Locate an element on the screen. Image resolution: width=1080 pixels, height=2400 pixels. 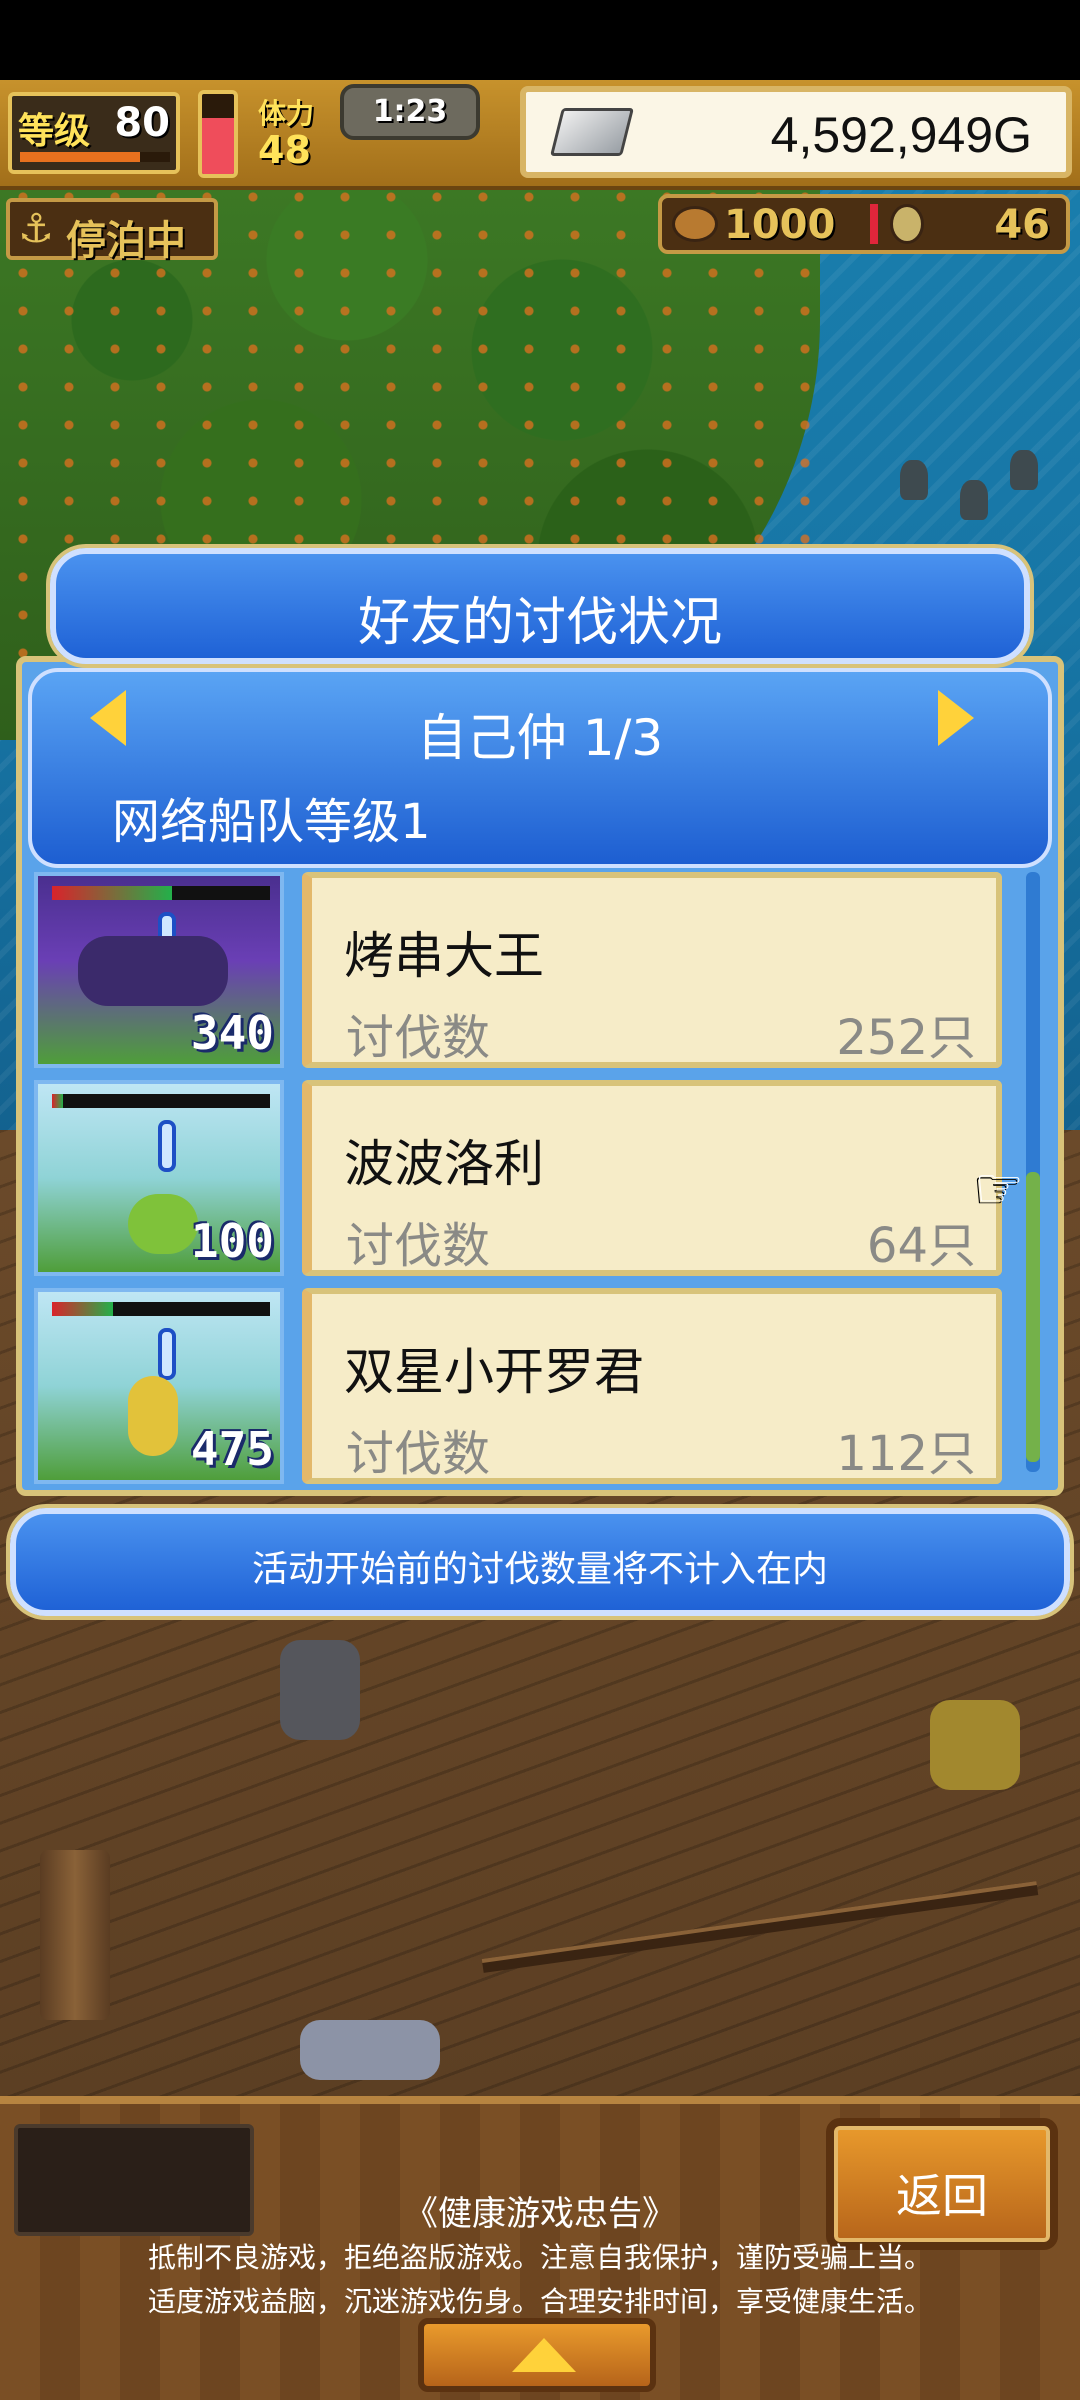
health-advice-line-1: 抵制不良游戏，拒绝盗版游戏。注意自我保护，谨防受骗上当。 is located at coordinates (539, 2257).